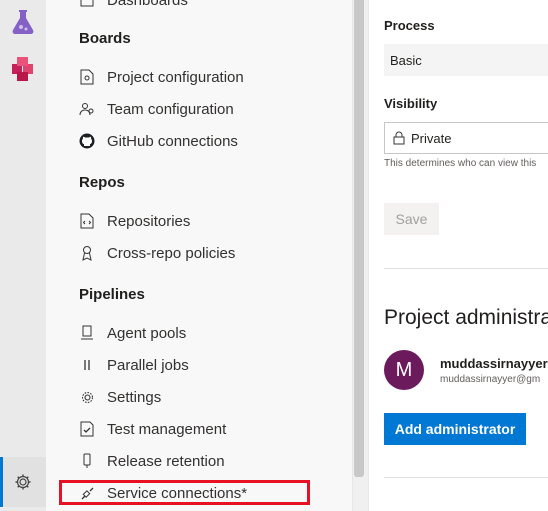  I want to click on process-value: Basic, so click(406, 60).